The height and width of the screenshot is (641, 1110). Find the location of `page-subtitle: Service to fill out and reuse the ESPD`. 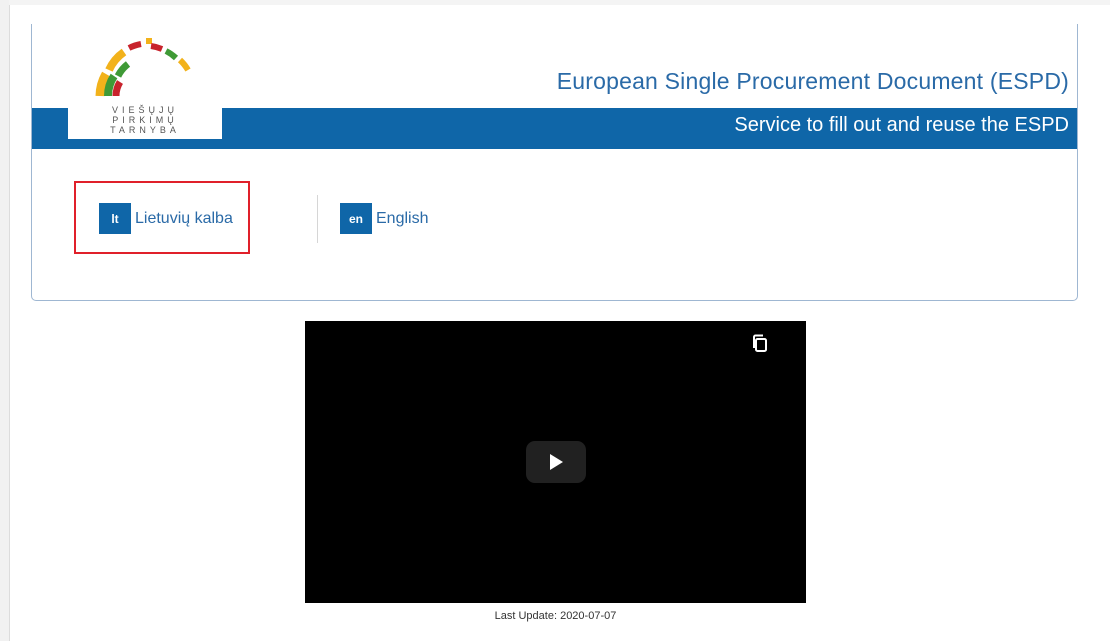

page-subtitle: Service to fill out and reuse the ESPD is located at coordinates (901, 125).